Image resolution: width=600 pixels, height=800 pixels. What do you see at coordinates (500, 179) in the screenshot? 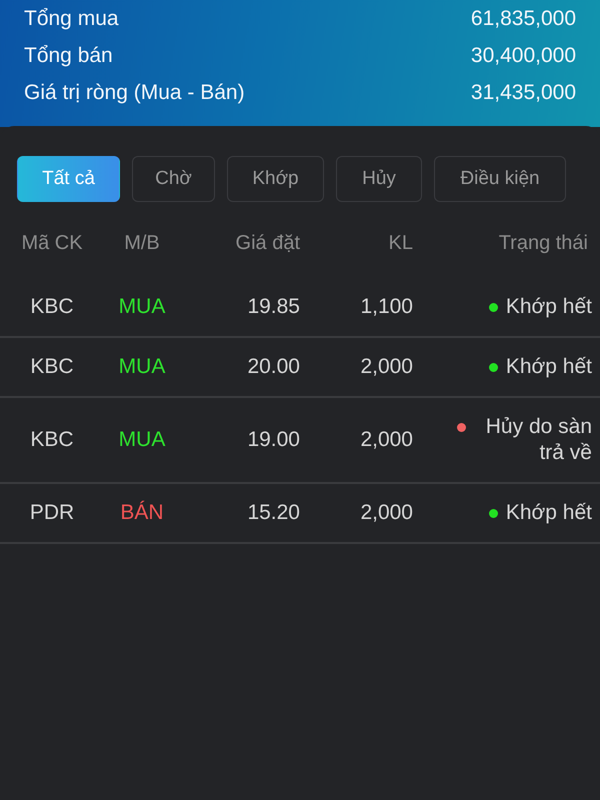
I see `filter-tab: Điều kiện` at bounding box center [500, 179].